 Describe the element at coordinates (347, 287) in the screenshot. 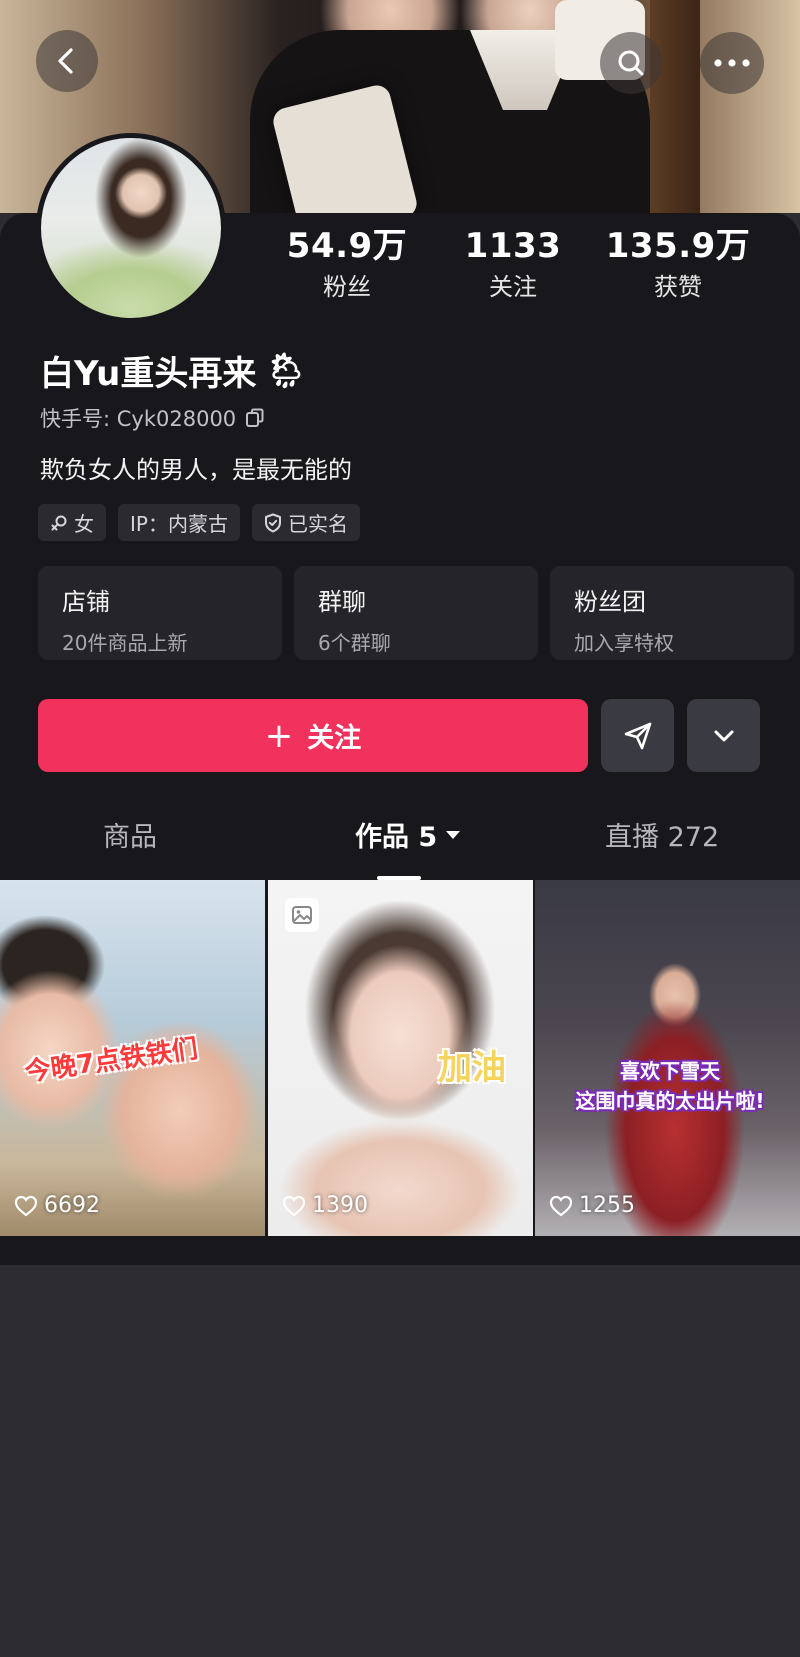

I see `stat-fans-label: 粉丝` at that location.